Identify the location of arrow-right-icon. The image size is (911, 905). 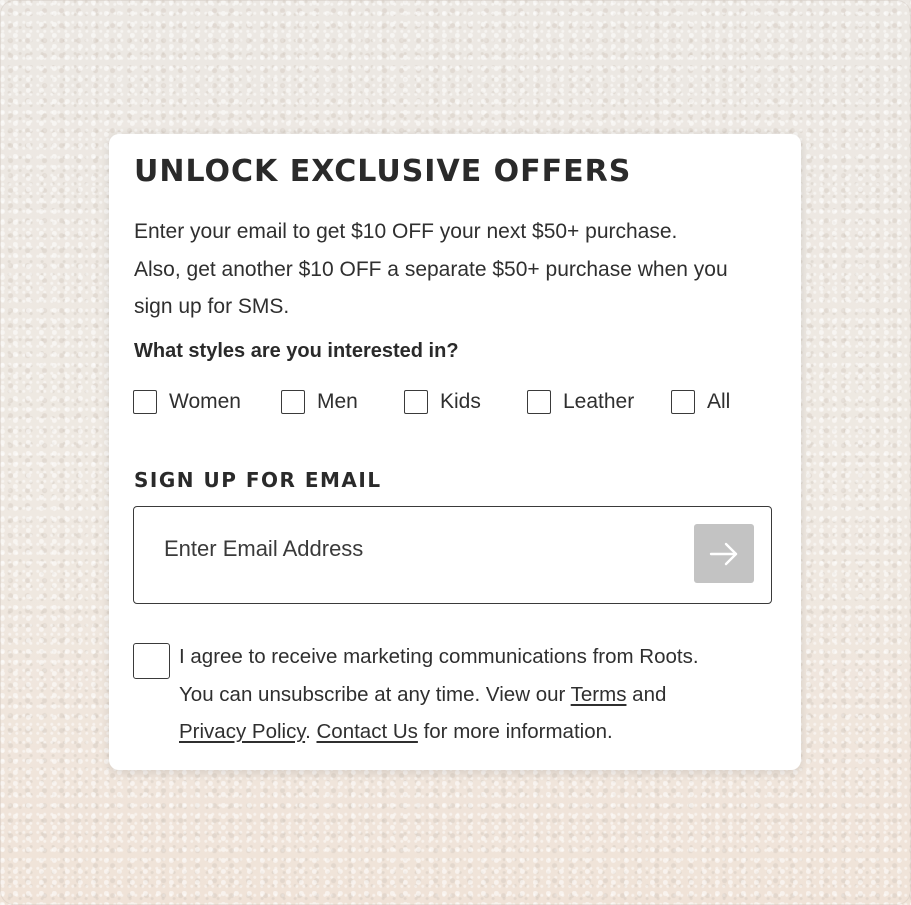
(723, 553).